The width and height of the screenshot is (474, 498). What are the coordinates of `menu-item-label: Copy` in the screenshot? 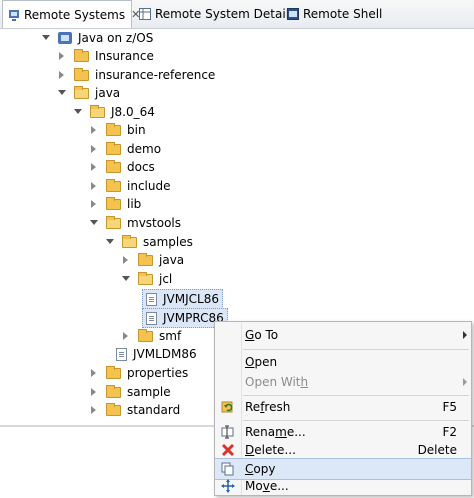 It's located at (260, 469).